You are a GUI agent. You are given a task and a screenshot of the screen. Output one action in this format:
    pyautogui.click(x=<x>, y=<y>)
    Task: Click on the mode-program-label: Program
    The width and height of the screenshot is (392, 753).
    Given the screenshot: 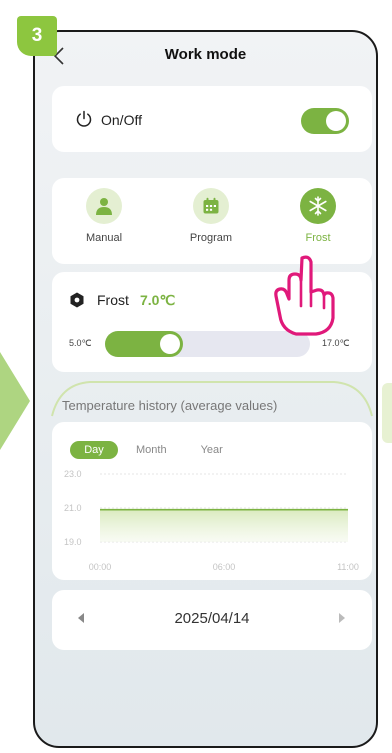 What is the action you would take?
    pyautogui.click(x=211, y=238)
    